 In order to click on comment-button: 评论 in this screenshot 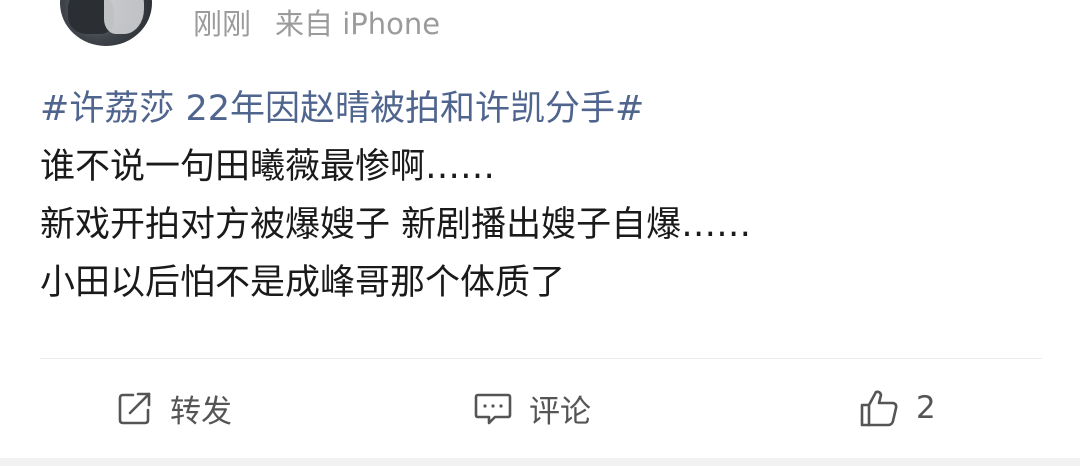, I will do `click(532, 408)`.